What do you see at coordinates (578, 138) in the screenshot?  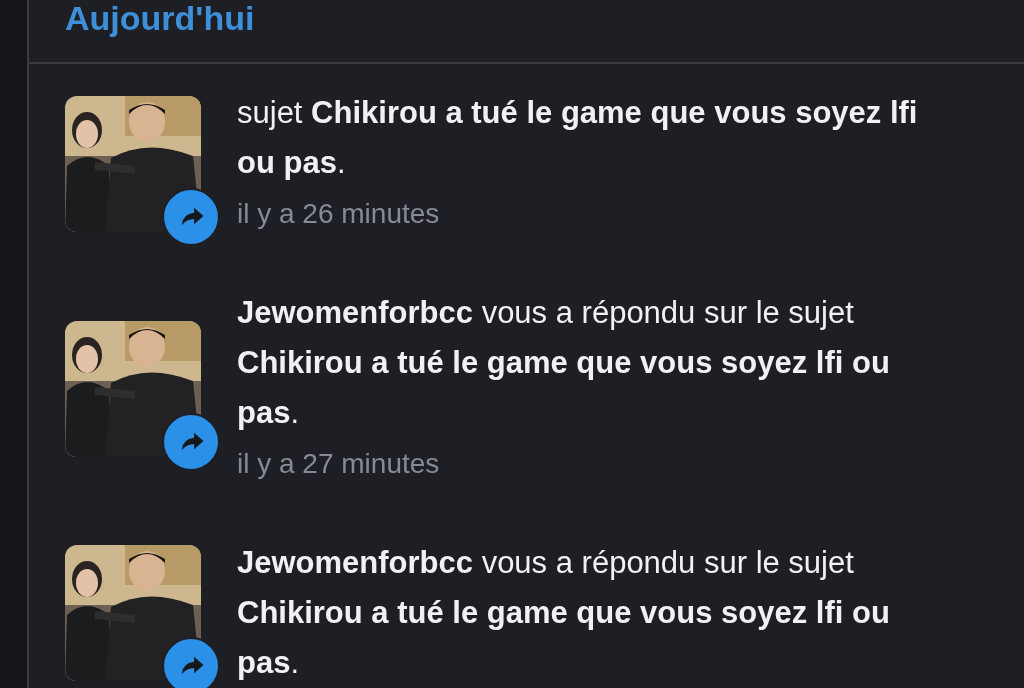 I see `notification-text: sujet Chikirou a tué le game que vous soyez lfi ou pas.` at bounding box center [578, 138].